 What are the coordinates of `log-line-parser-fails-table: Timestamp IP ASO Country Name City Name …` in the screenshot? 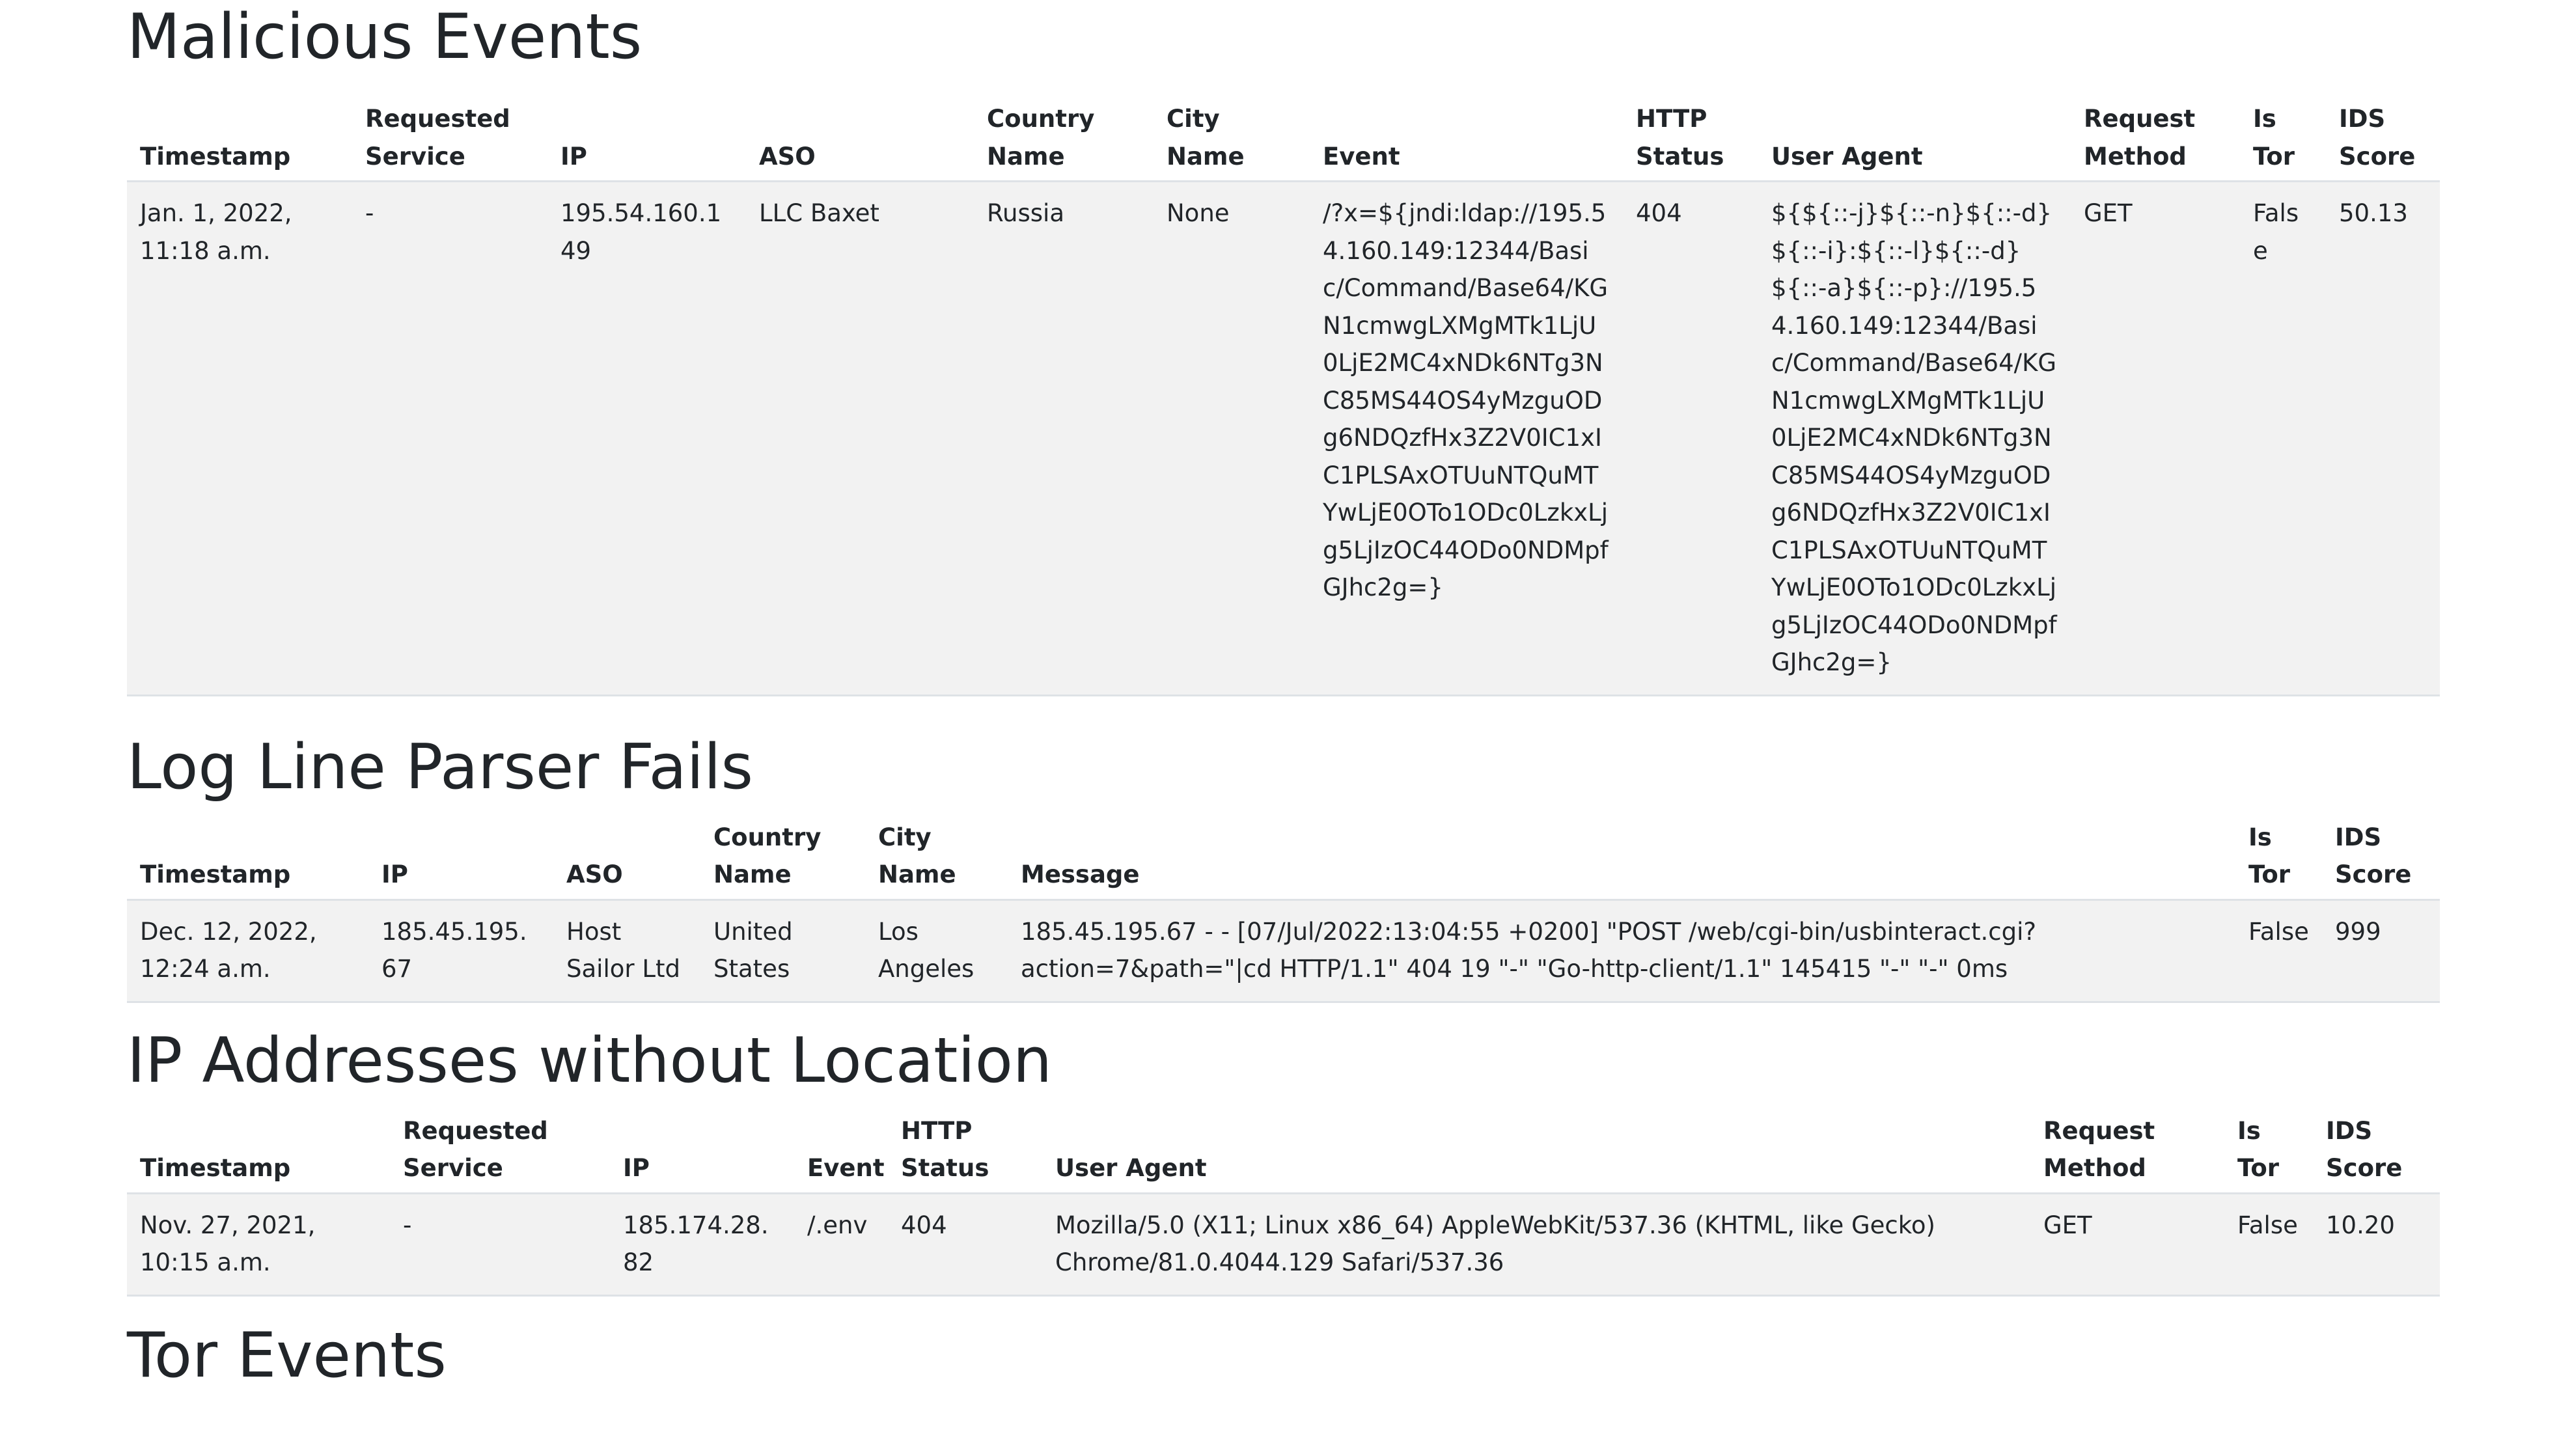 It's located at (1283, 911).